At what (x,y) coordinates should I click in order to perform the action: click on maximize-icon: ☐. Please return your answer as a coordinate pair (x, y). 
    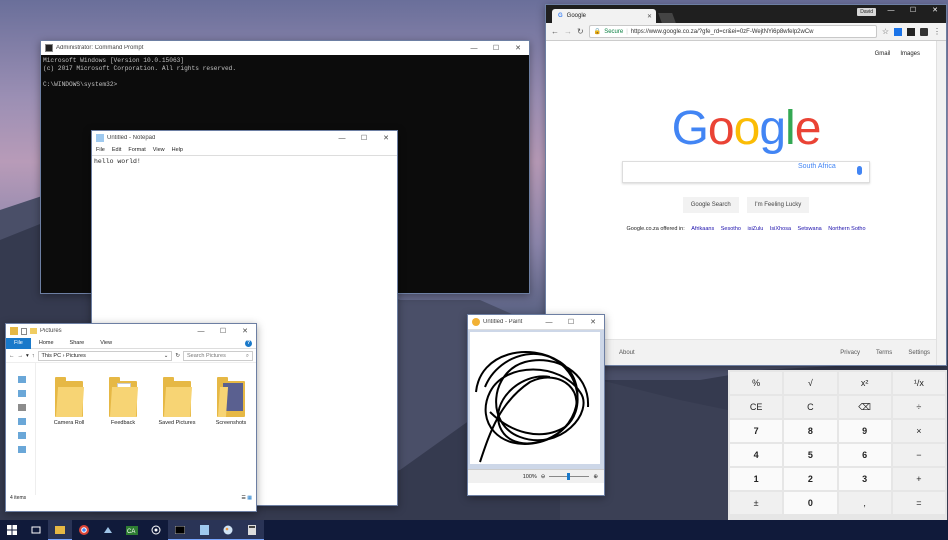
    Looking at the image, I should click on (223, 331).